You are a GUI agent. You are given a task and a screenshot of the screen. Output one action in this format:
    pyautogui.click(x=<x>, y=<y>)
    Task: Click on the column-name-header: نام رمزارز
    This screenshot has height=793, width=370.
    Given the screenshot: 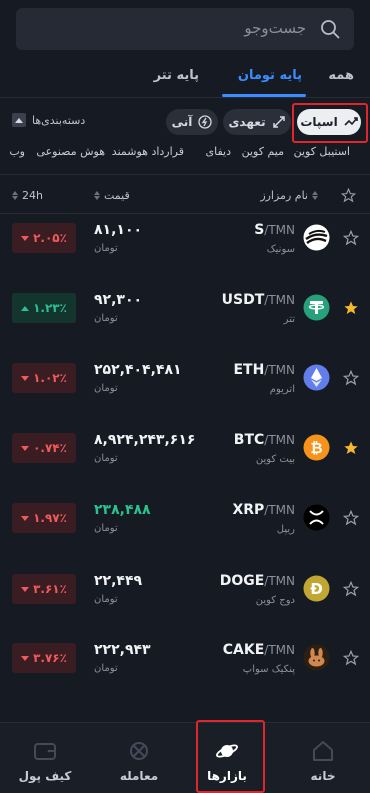 What is the action you would take?
    pyautogui.click(x=289, y=195)
    